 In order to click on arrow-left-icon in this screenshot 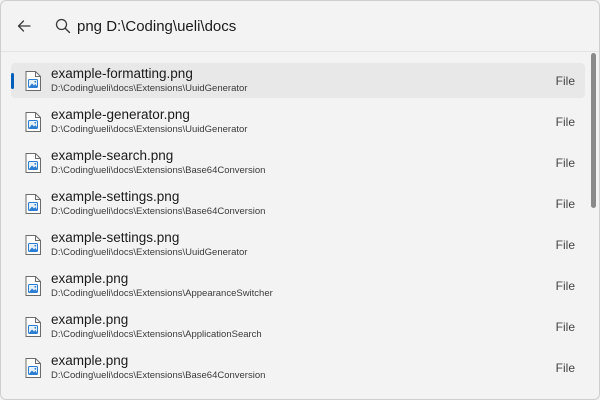, I will do `click(24, 26)`.